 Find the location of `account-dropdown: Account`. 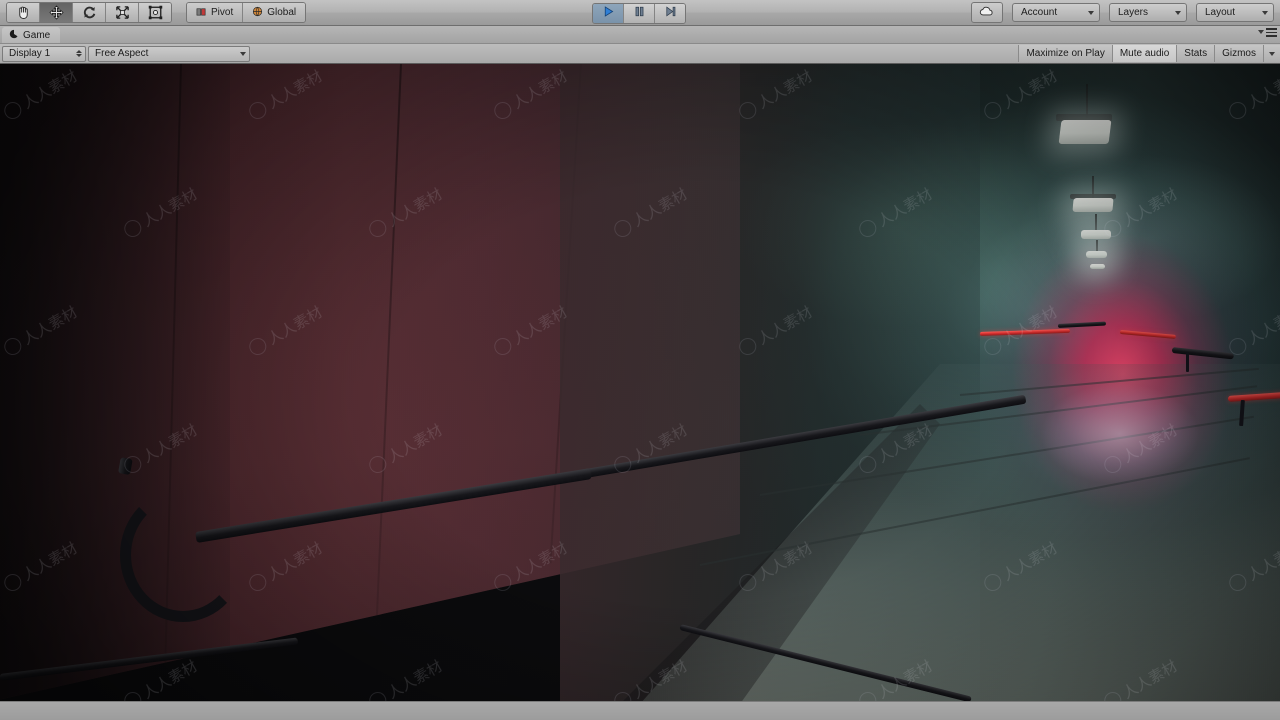

account-dropdown: Account is located at coordinates (1056, 12).